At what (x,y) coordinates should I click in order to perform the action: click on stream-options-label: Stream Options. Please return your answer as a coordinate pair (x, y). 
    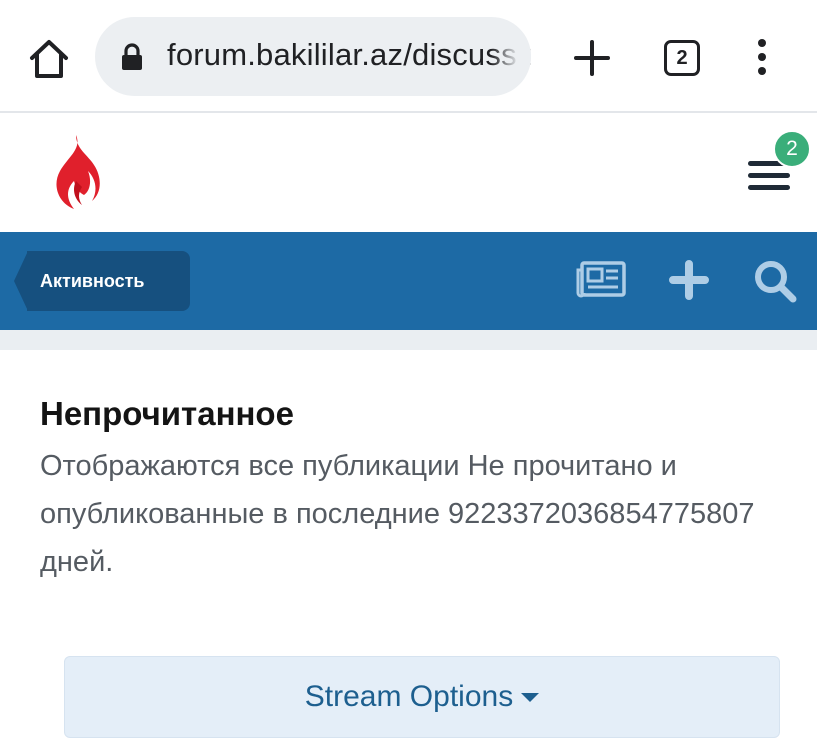
    Looking at the image, I should click on (409, 696).